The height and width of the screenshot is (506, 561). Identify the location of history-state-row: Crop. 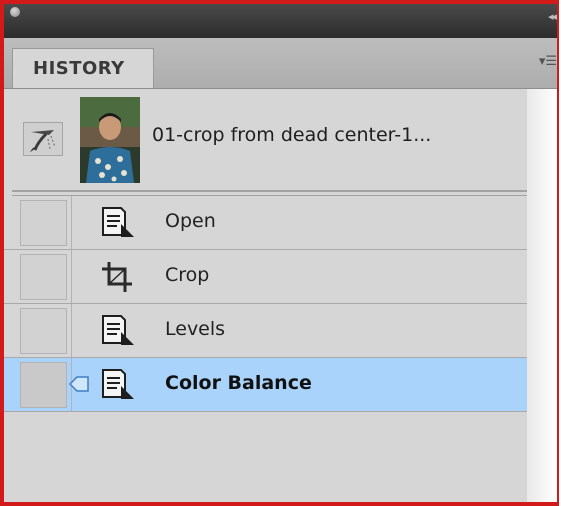
(265, 277).